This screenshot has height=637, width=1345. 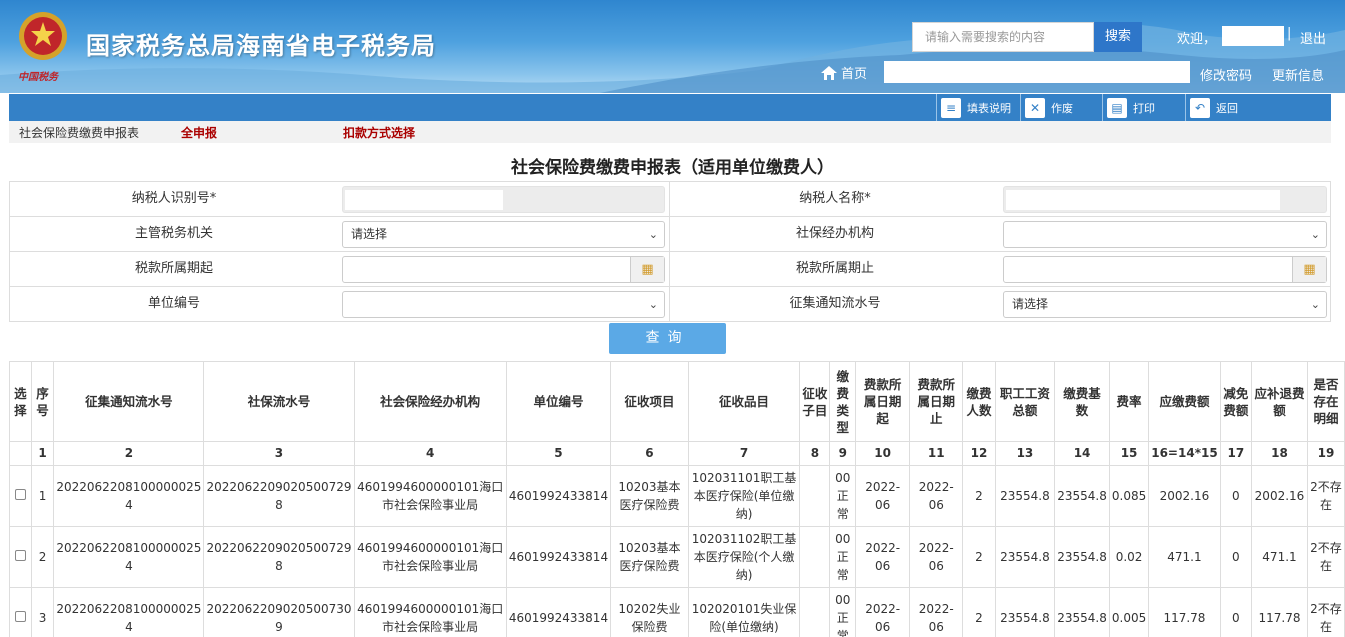 What do you see at coordinates (1082, 401) in the screenshot?
I see `col-header: 缴费基数` at bounding box center [1082, 401].